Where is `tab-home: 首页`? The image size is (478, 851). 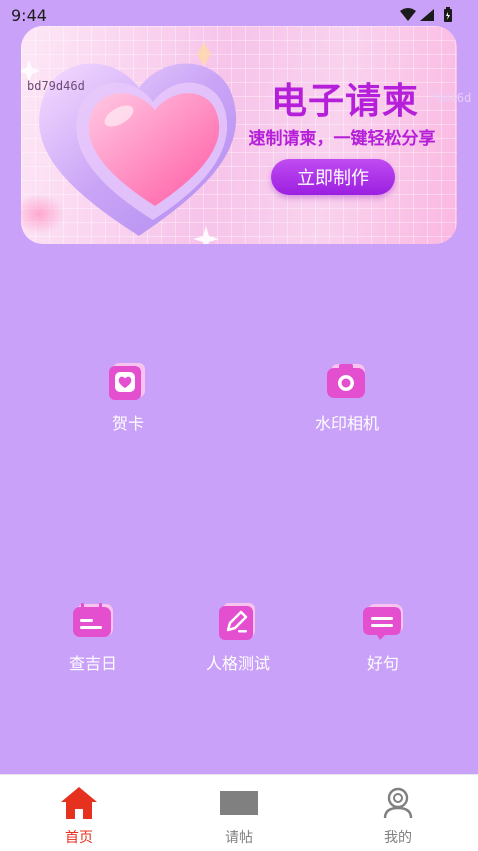
tab-home: 首页 is located at coordinates (79, 813).